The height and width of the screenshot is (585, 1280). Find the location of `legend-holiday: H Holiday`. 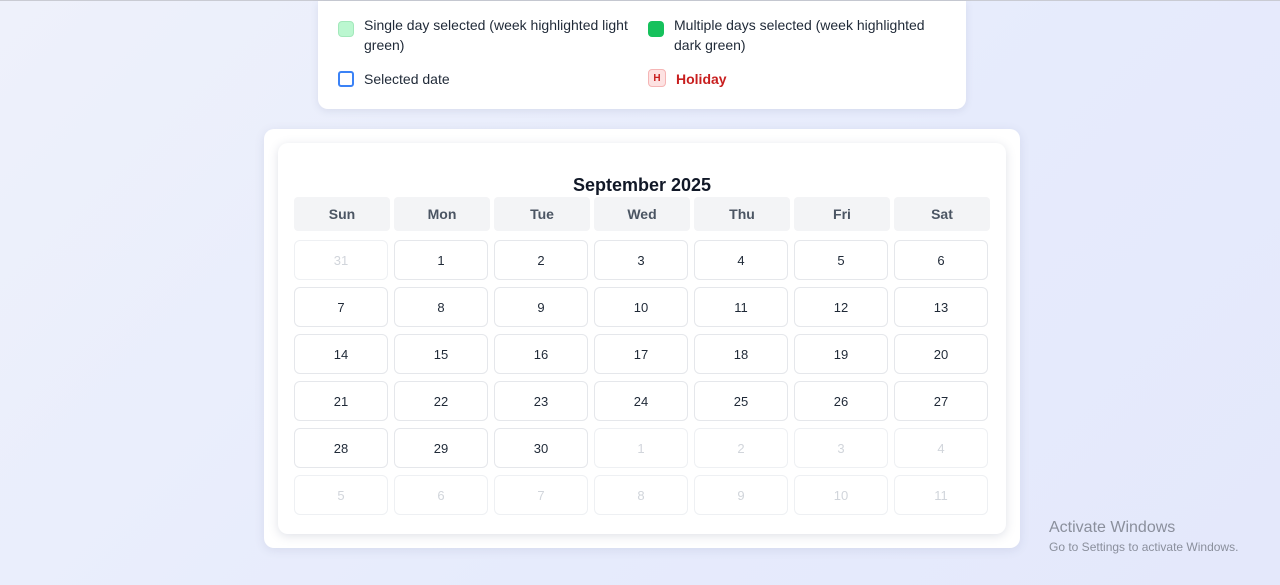

legend-holiday: H Holiday is located at coordinates (687, 79).